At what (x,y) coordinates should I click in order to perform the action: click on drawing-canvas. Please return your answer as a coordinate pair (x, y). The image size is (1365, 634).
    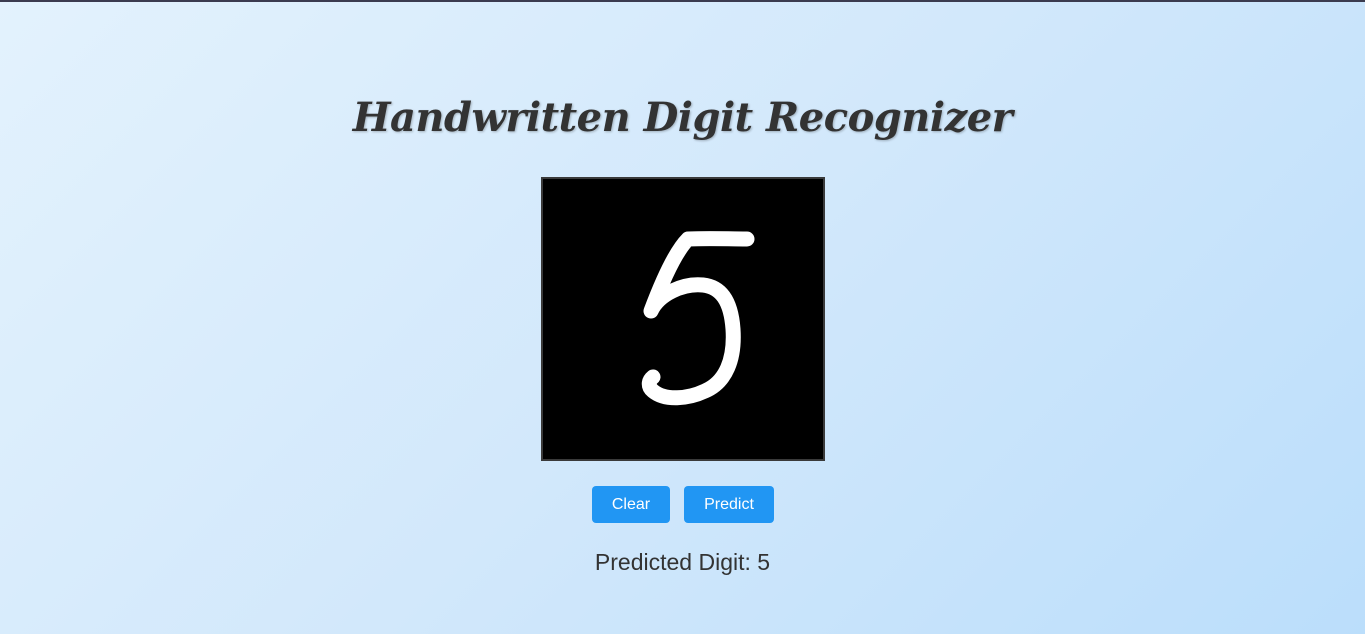
    Looking at the image, I should click on (683, 319).